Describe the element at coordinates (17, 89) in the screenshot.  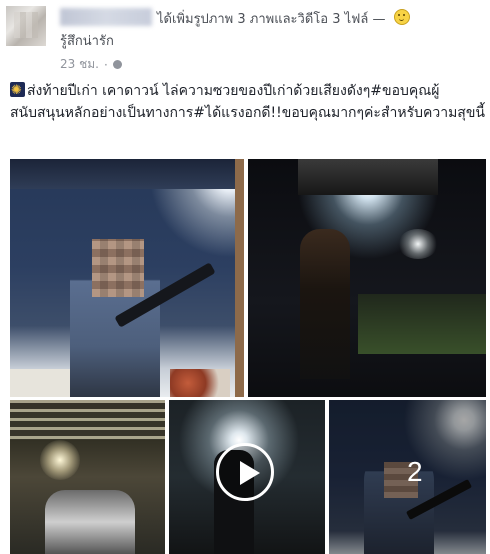
I see `fireworks-icon` at that location.